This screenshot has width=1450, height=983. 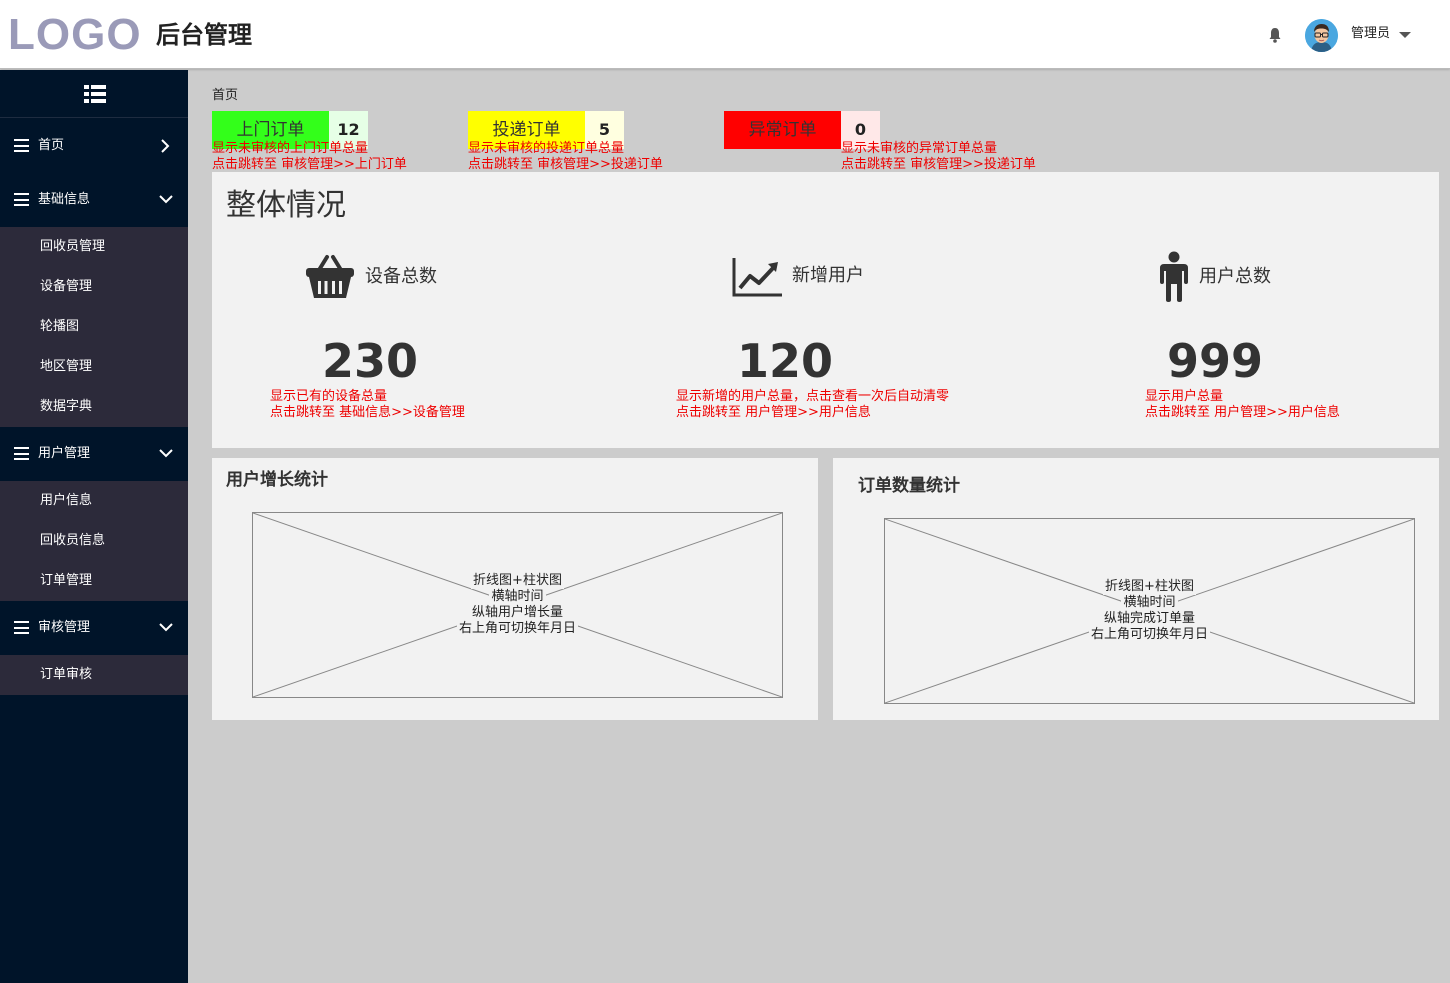 What do you see at coordinates (1370, 34) in the screenshot?
I see `user-name: 管理员` at bounding box center [1370, 34].